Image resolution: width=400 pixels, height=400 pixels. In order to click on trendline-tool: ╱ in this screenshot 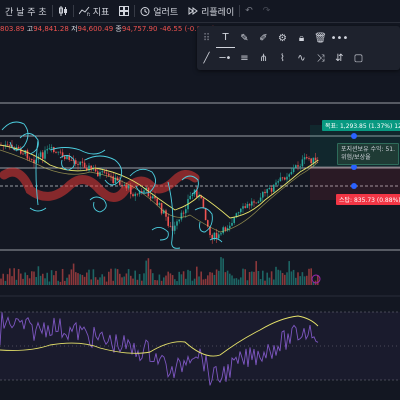, I will do `click(206, 58)`.